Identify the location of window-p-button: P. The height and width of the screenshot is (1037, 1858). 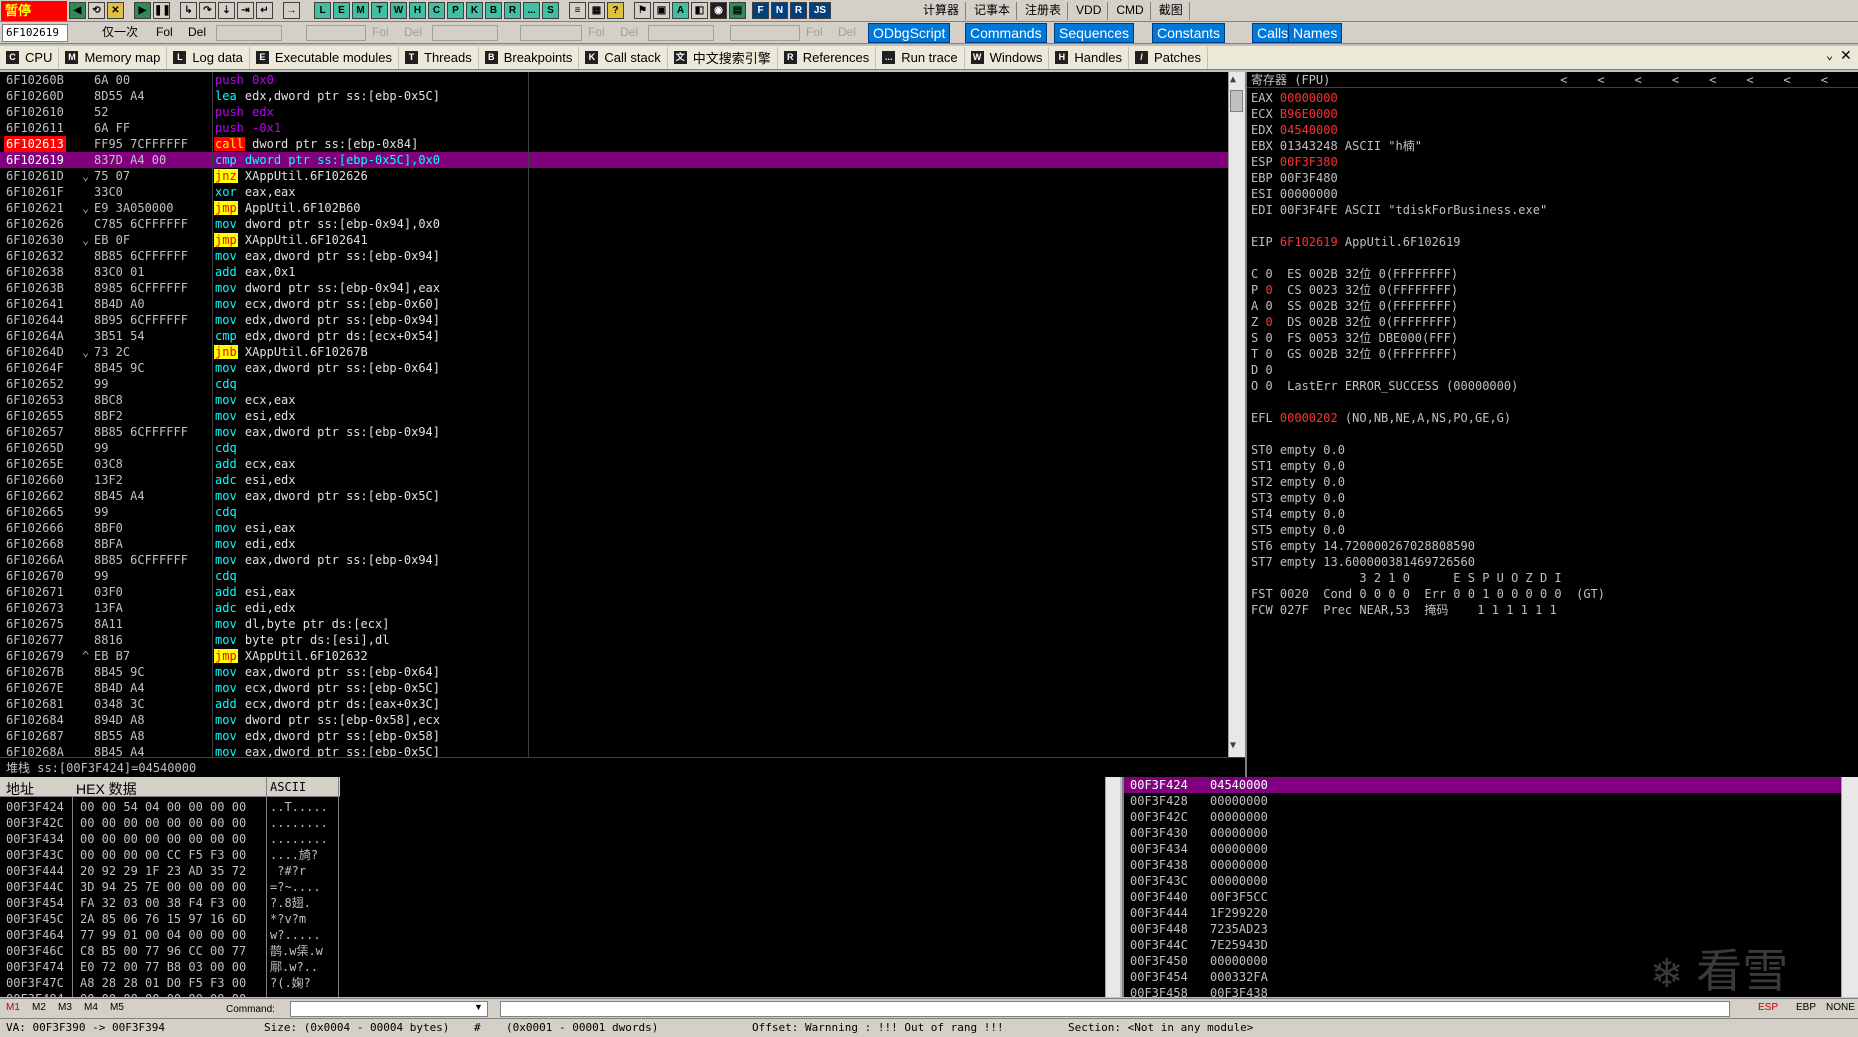
(455, 10).